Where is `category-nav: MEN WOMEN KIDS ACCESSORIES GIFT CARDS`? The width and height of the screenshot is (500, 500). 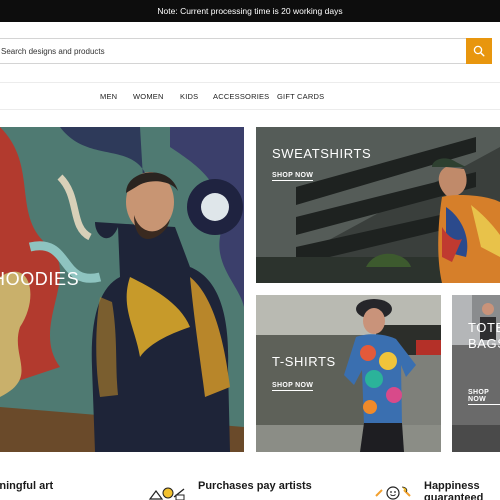 category-nav: MEN WOMEN KIDS ACCESSORIES GIFT CARDS is located at coordinates (250, 96).